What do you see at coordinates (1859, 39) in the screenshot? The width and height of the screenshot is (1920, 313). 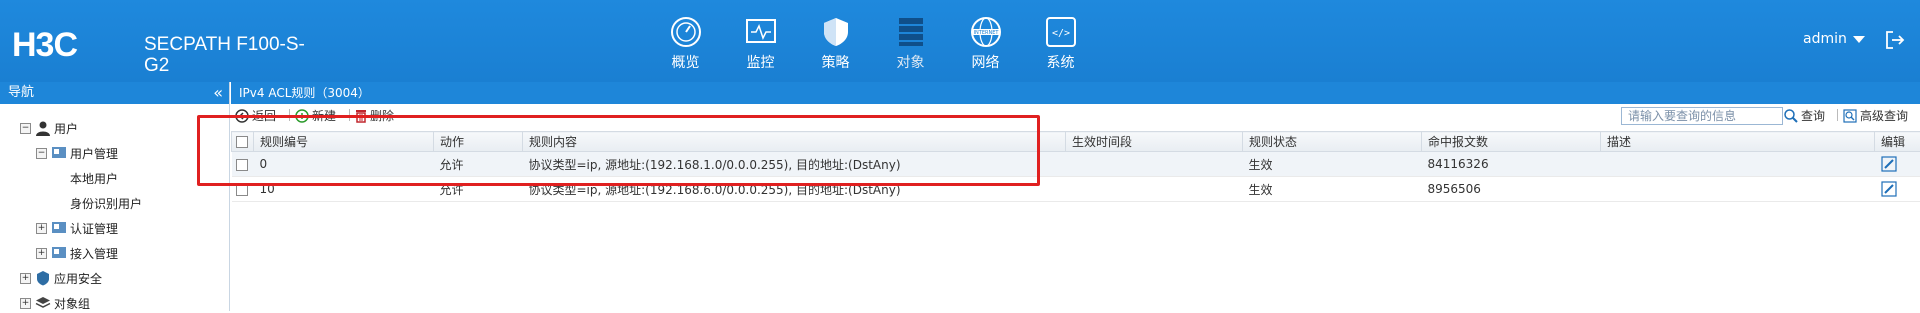 I see `chevron-down-icon` at bounding box center [1859, 39].